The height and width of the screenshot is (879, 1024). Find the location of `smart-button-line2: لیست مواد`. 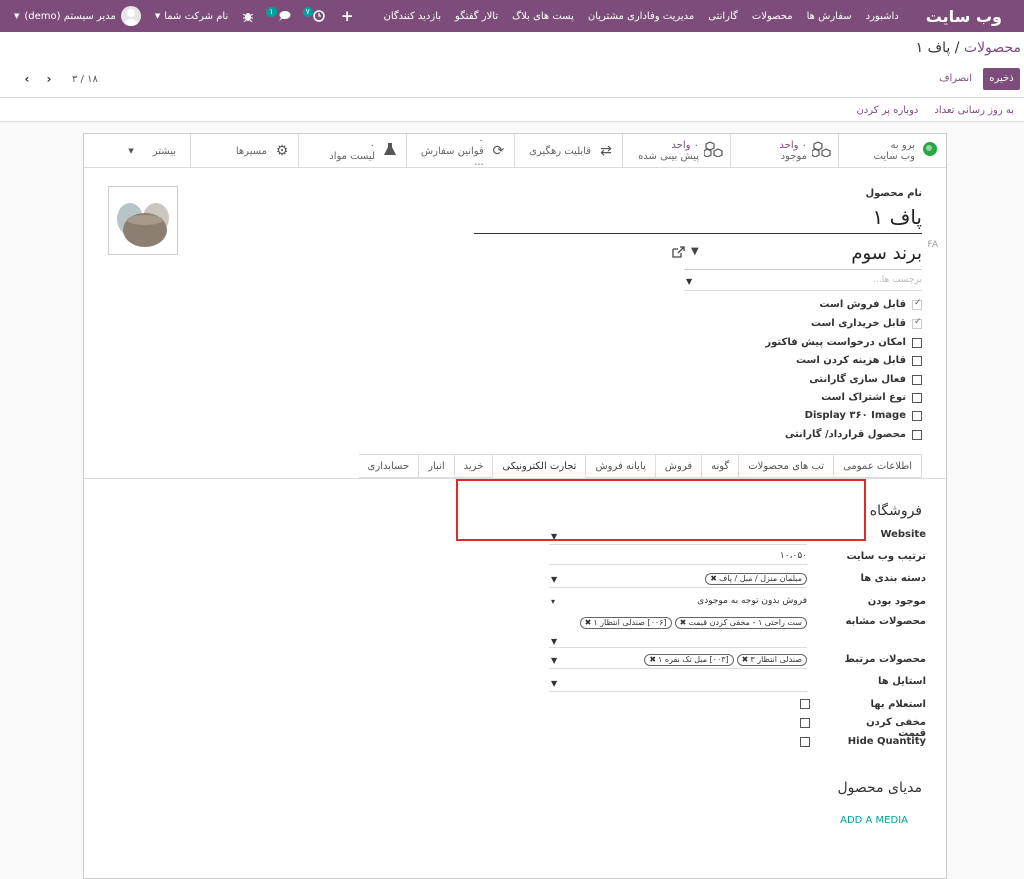

smart-button-line2: لیست مواد is located at coordinates (352, 156).